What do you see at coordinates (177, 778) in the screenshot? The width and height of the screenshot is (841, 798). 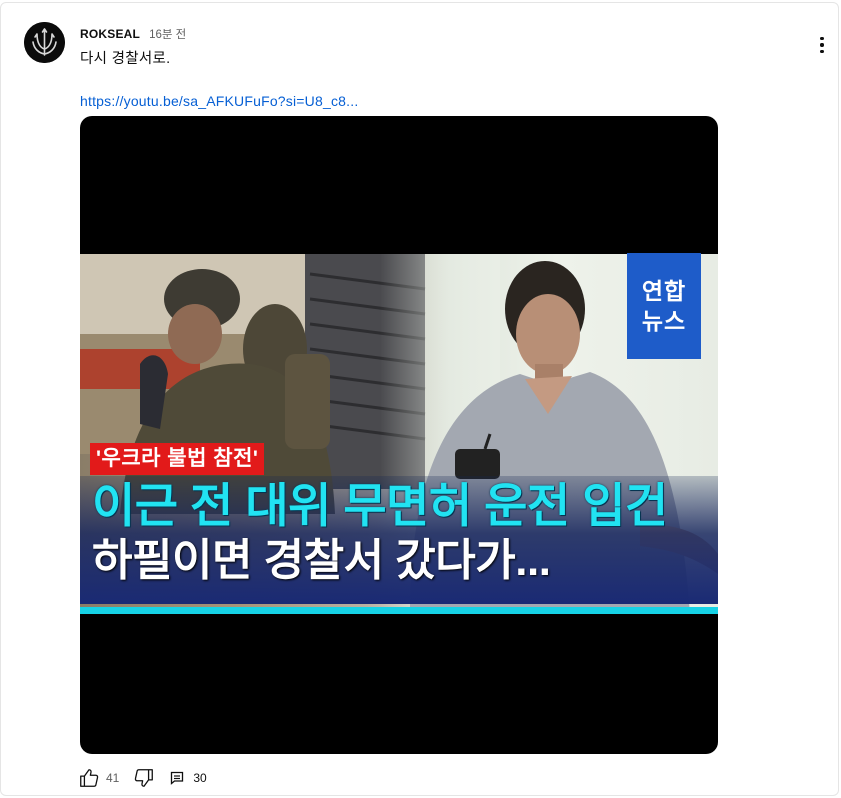 I see `reply-icon` at bounding box center [177, 778].